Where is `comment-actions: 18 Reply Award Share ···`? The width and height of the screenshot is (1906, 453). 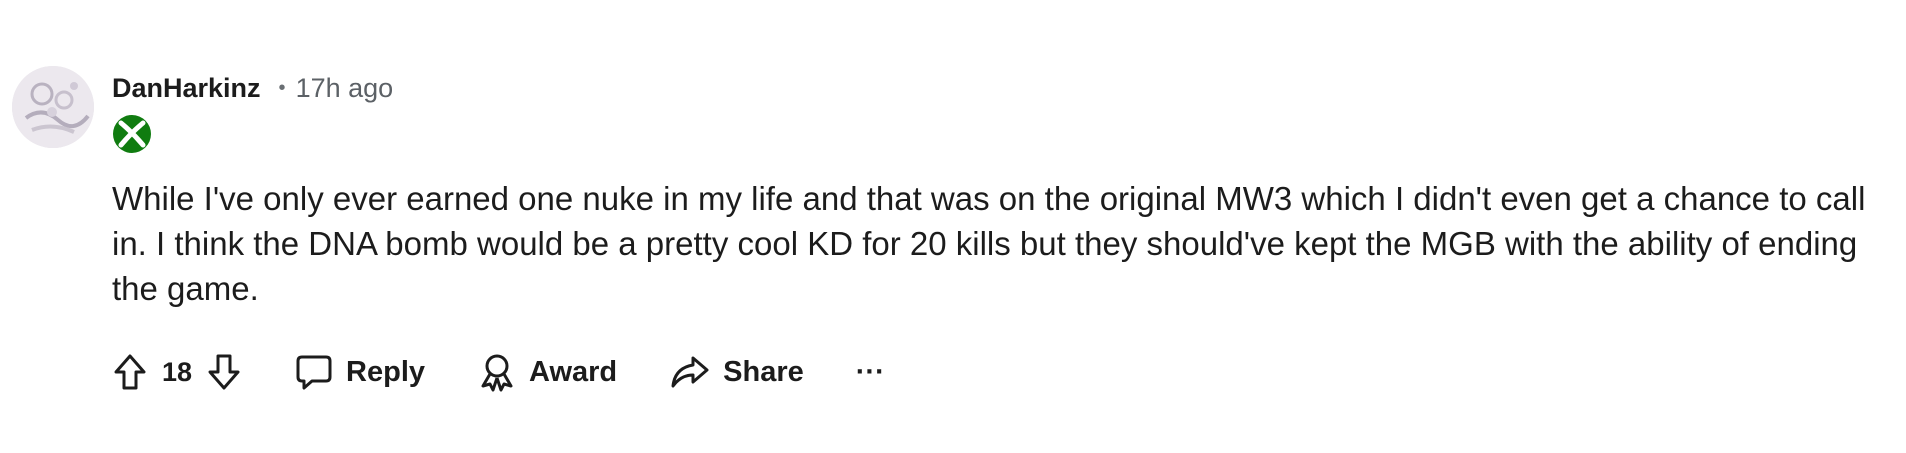
comment-actions: 18 Reply Award Share ··· is located at coordinates (498, 372).